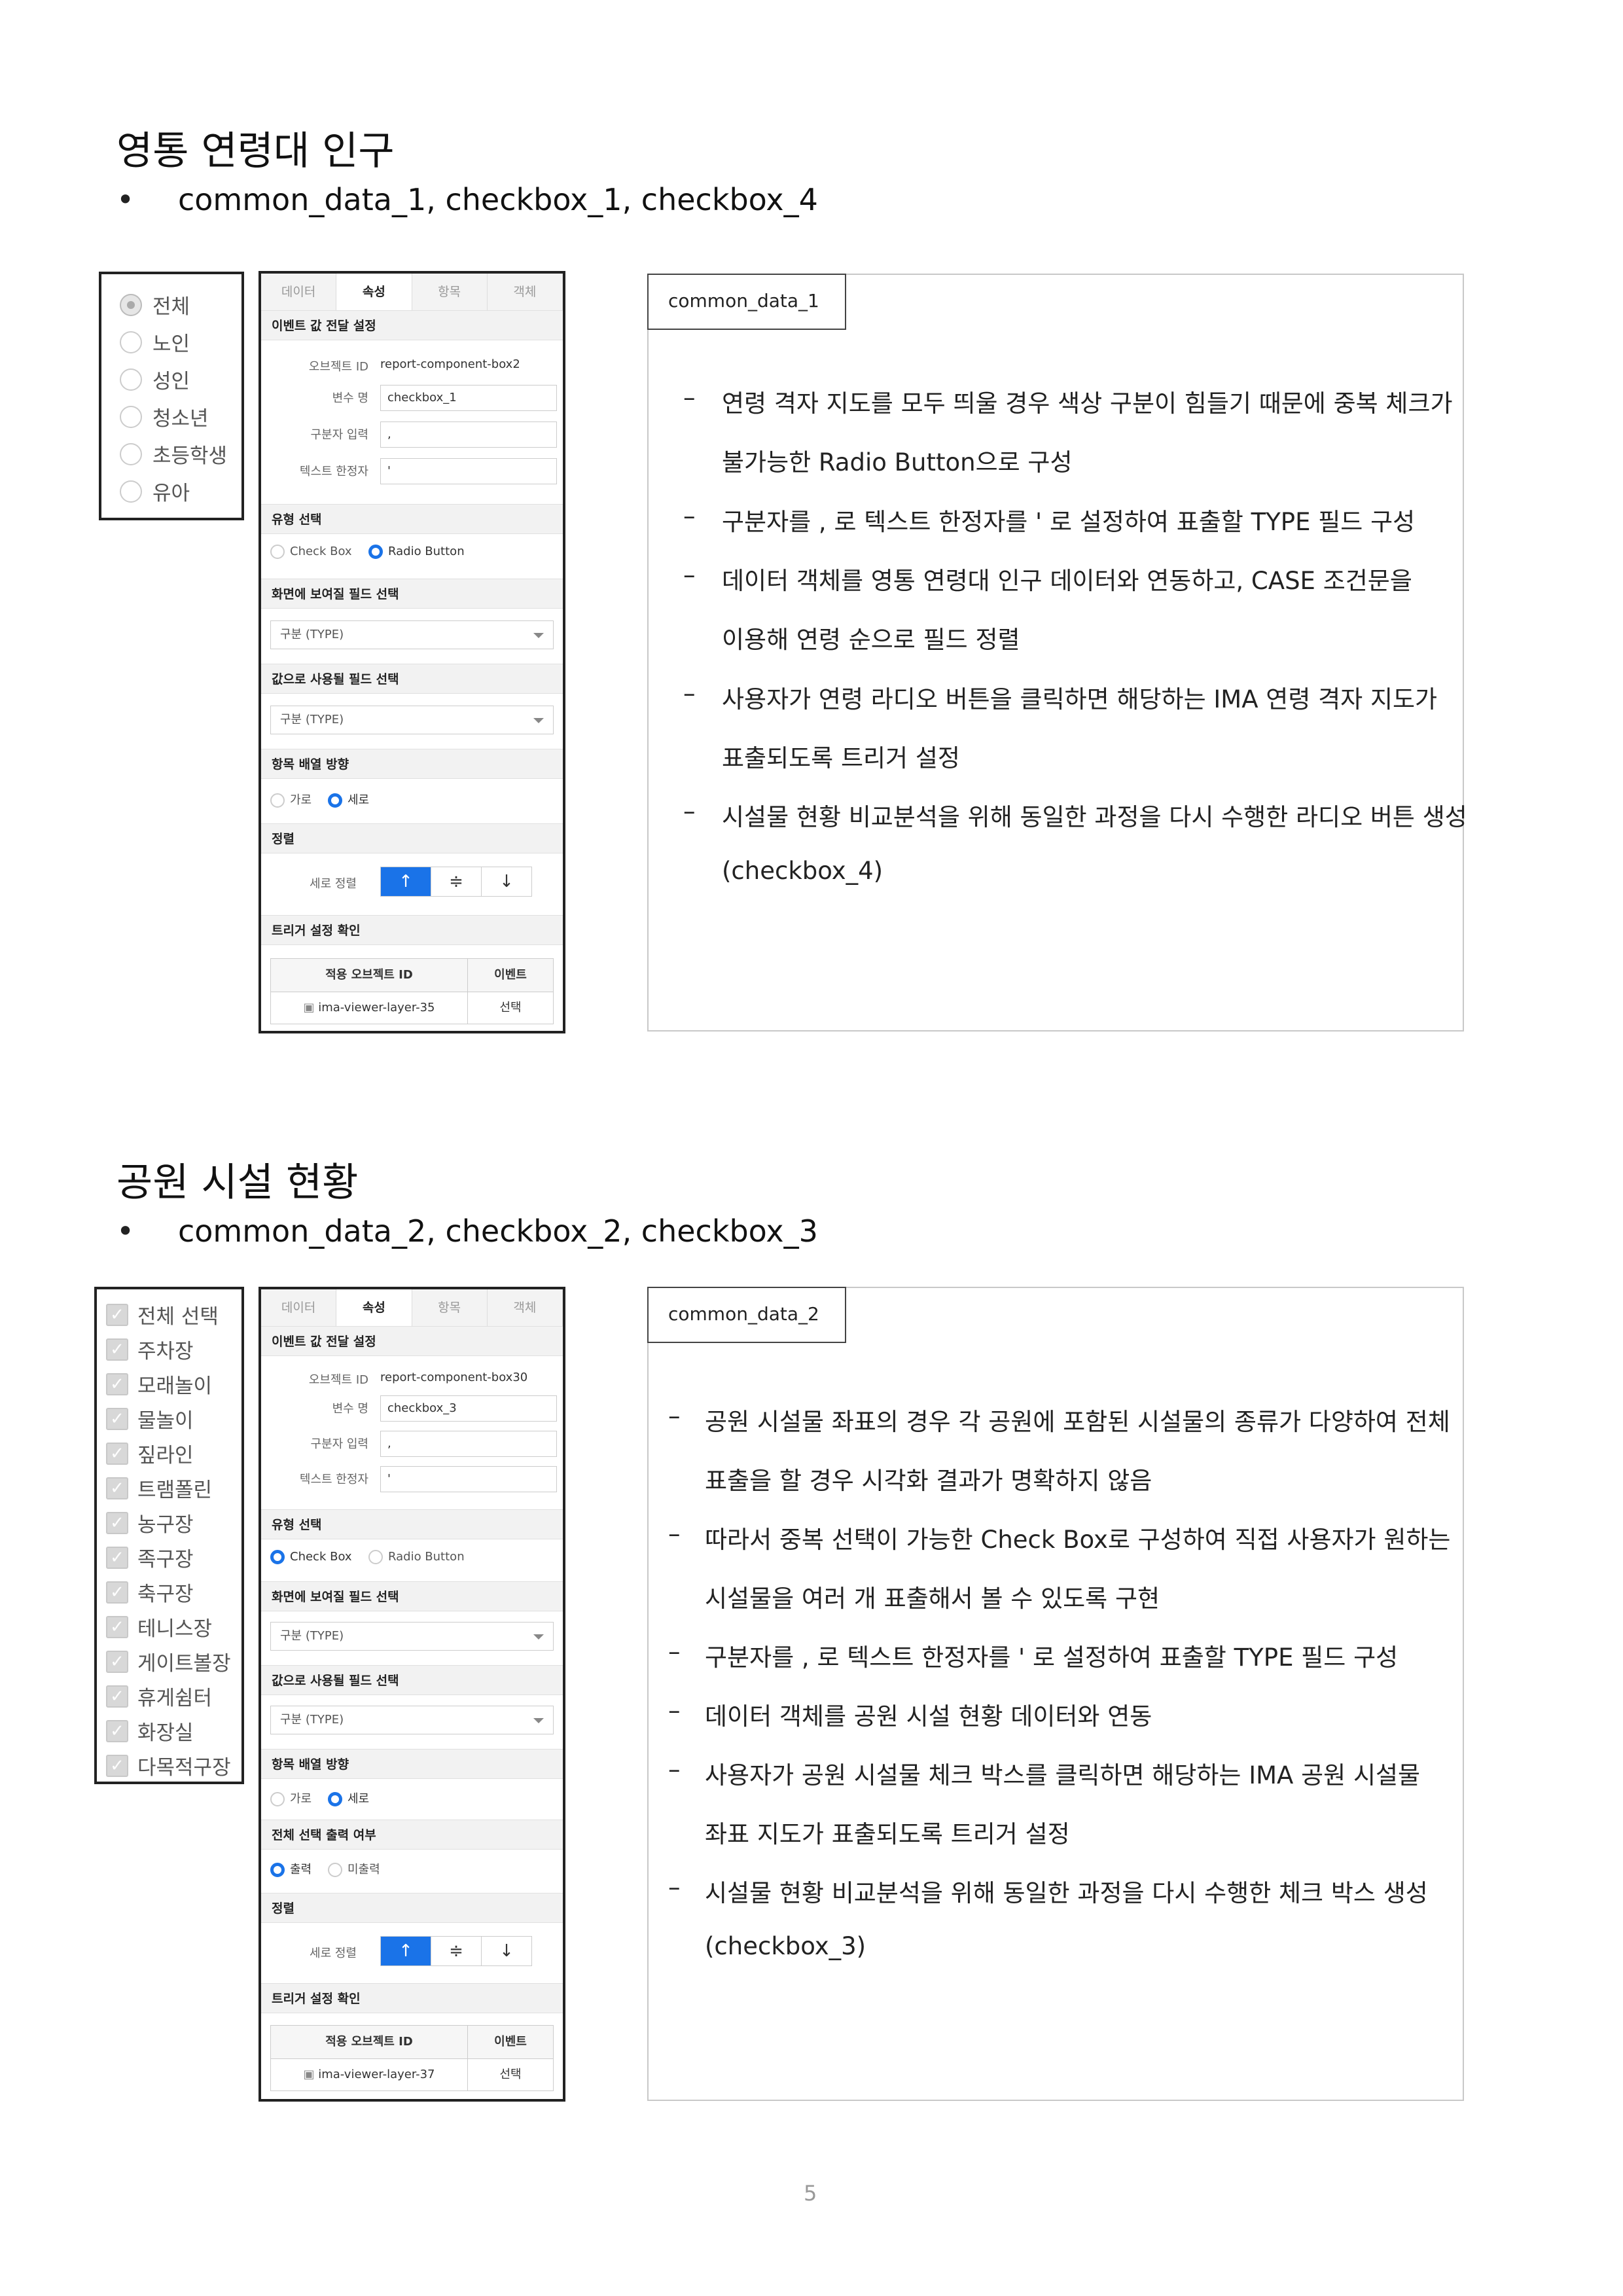 This screenshot has width=1623, height=2296. What do you see at coordinates (412, 1008) in the screenshot?
I see `table-row: ▣ ima-viewer-layer-35 선택` at bounding box center [412, 1008].